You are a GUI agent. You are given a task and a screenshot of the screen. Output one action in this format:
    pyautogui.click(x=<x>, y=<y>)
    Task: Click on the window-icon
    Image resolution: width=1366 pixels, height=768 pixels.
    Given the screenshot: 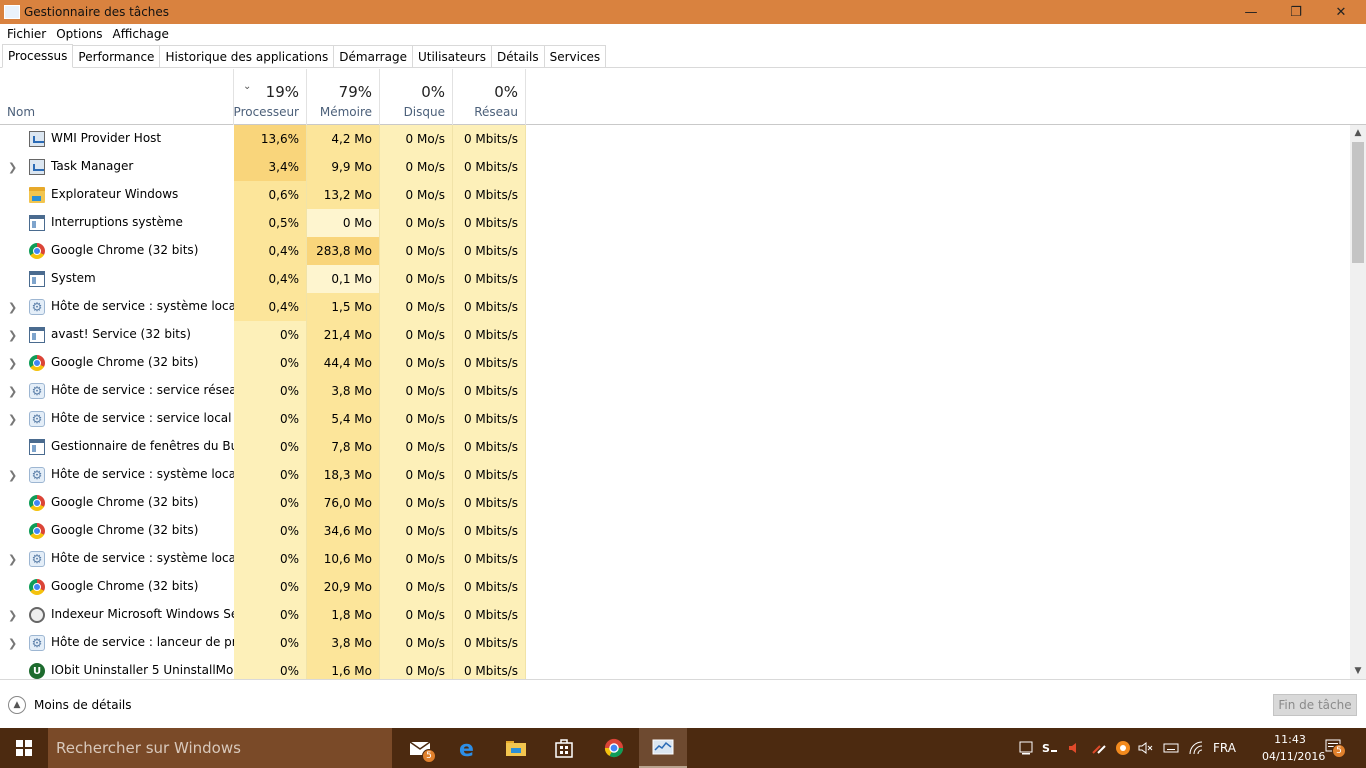 What is the action you would take?
    pyautogui.click(x=37, y=279)
    